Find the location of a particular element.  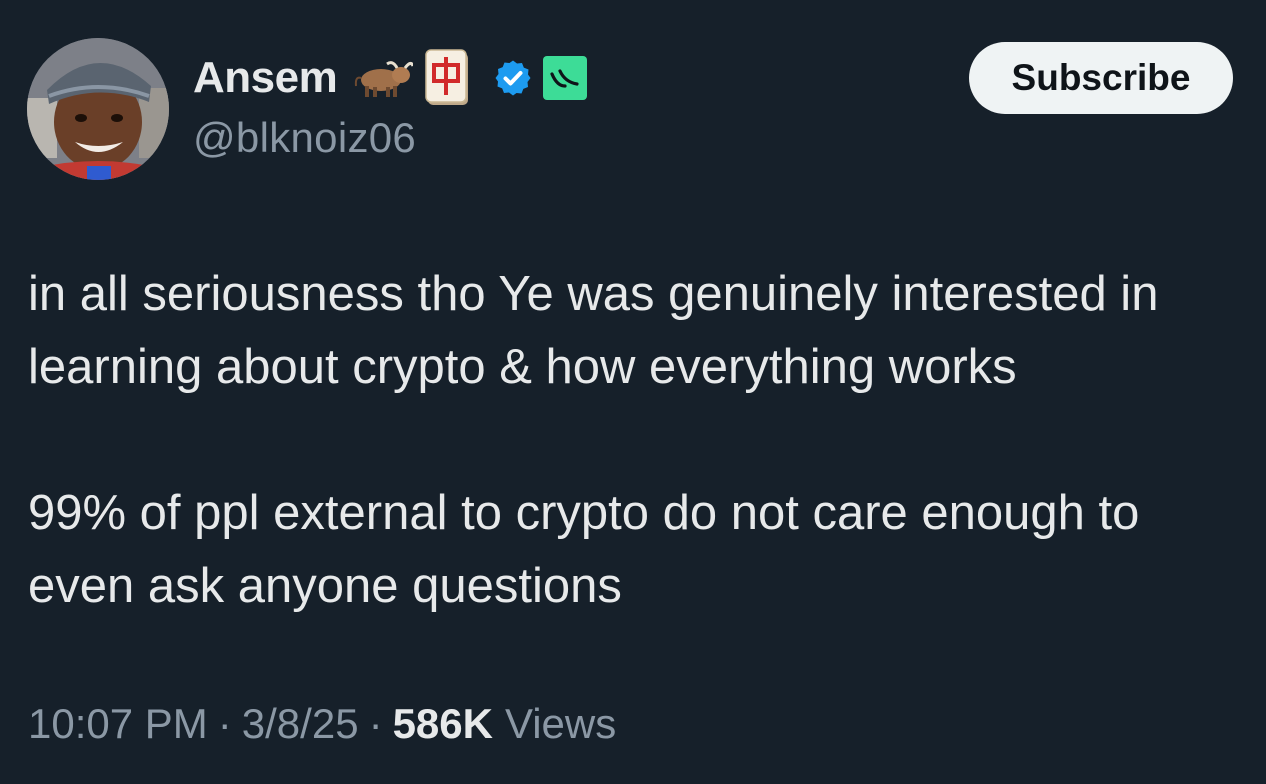

verified-check-icon is located at coordinates (513, 78).